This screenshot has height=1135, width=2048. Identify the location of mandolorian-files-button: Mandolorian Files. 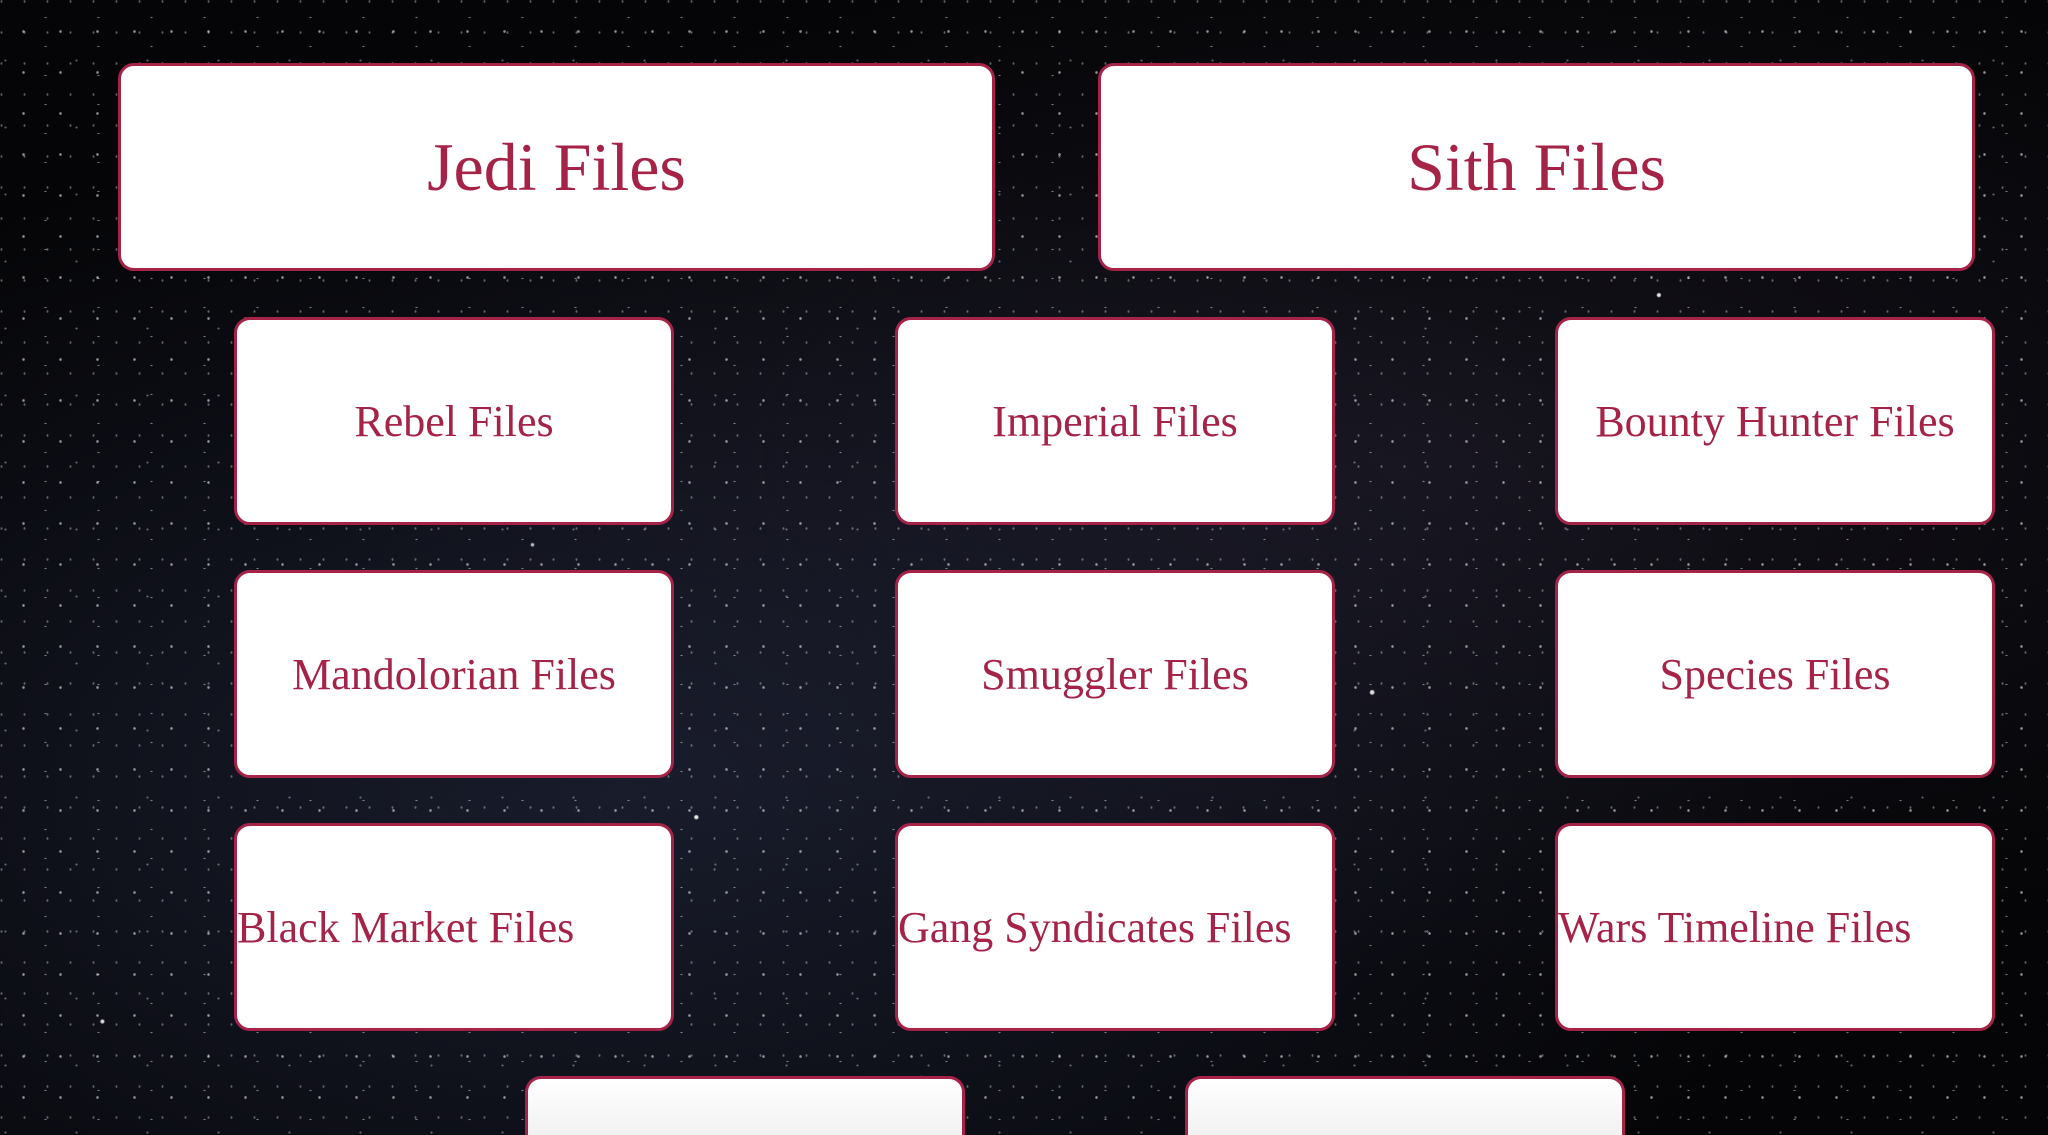
(454, 674).